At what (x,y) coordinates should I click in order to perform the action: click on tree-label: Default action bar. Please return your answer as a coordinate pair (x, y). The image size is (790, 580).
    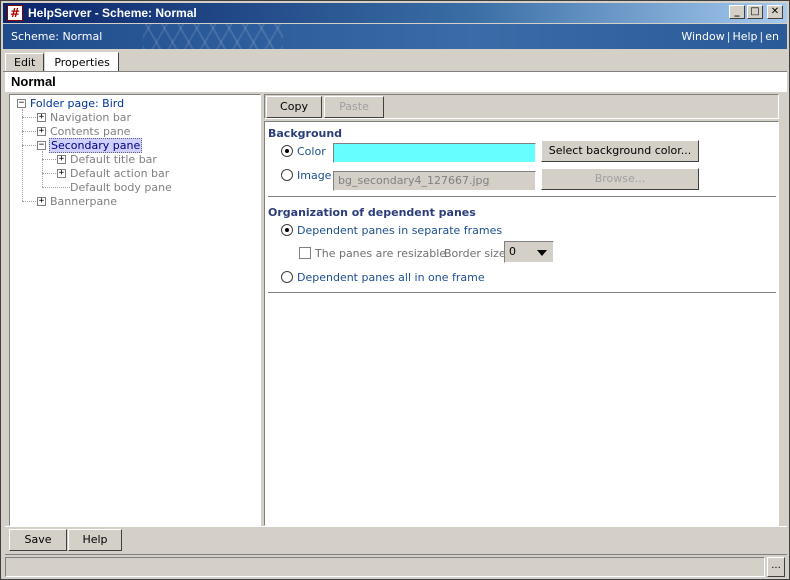
    Looking at the image, I should click on (120, 173).